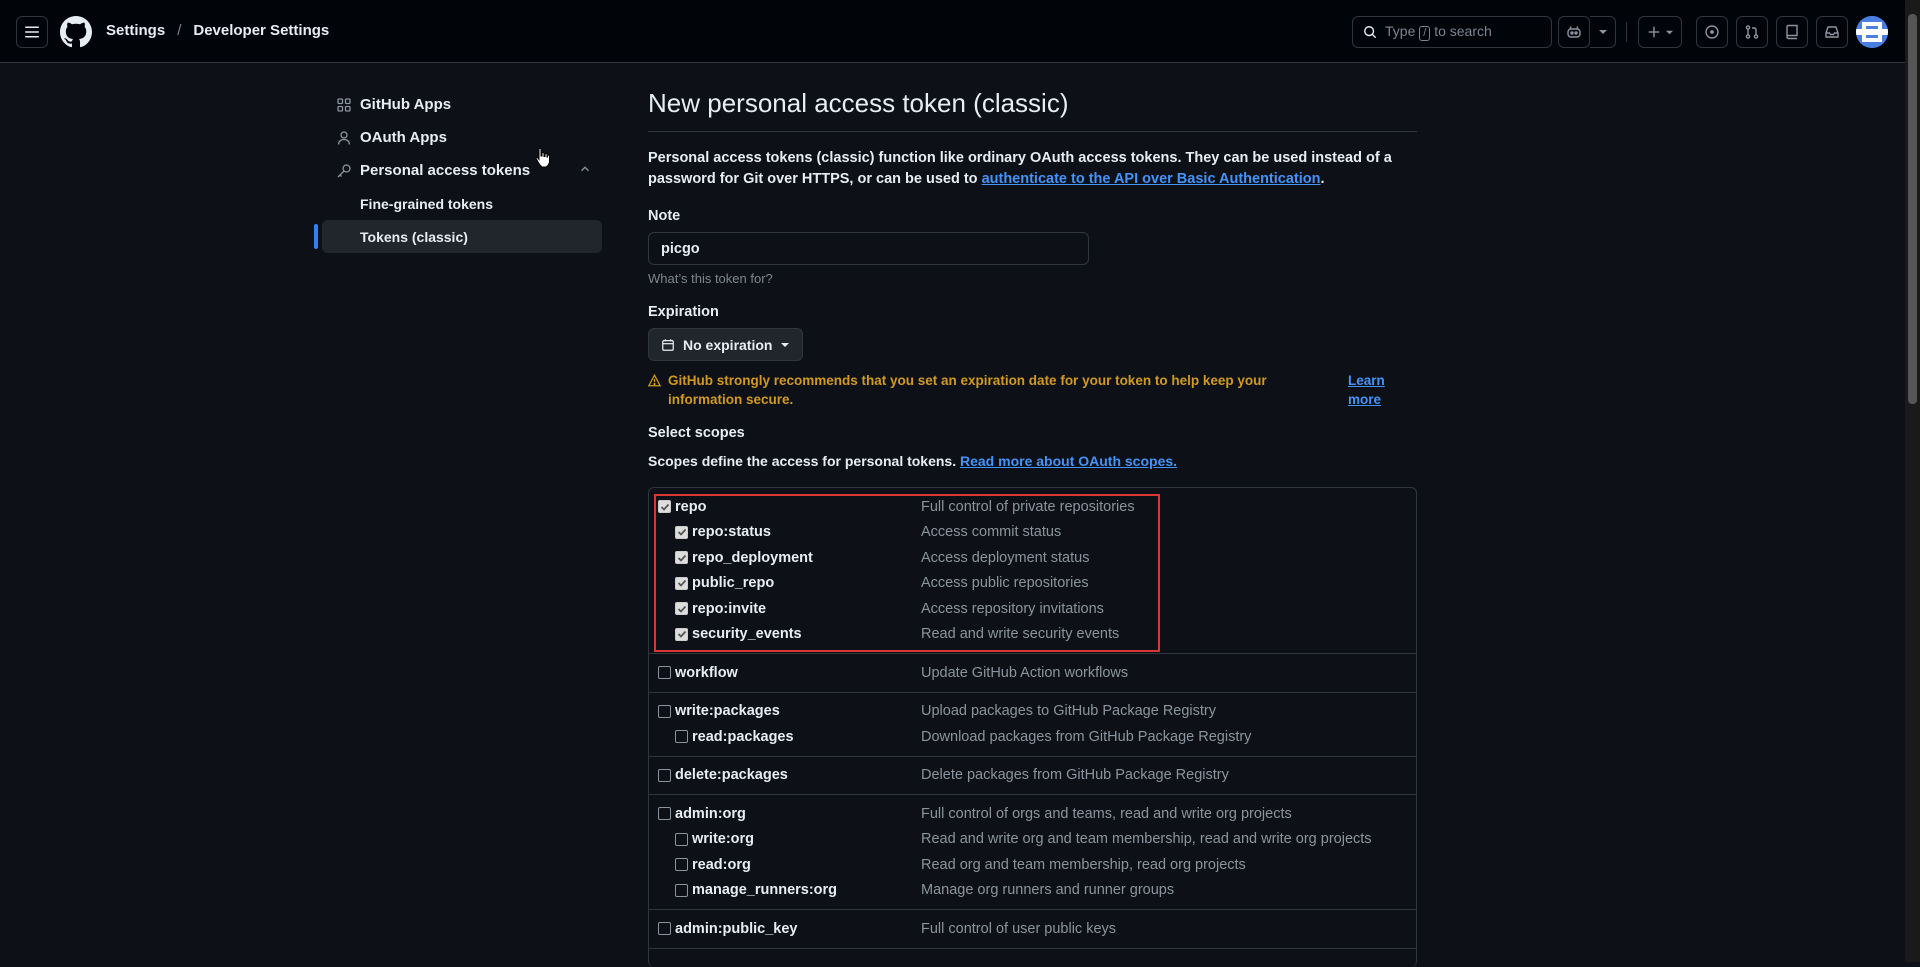  Describe the element at coordinates (991, 532) in the screenshot. I see `scope-description: Access commit status` at that location.